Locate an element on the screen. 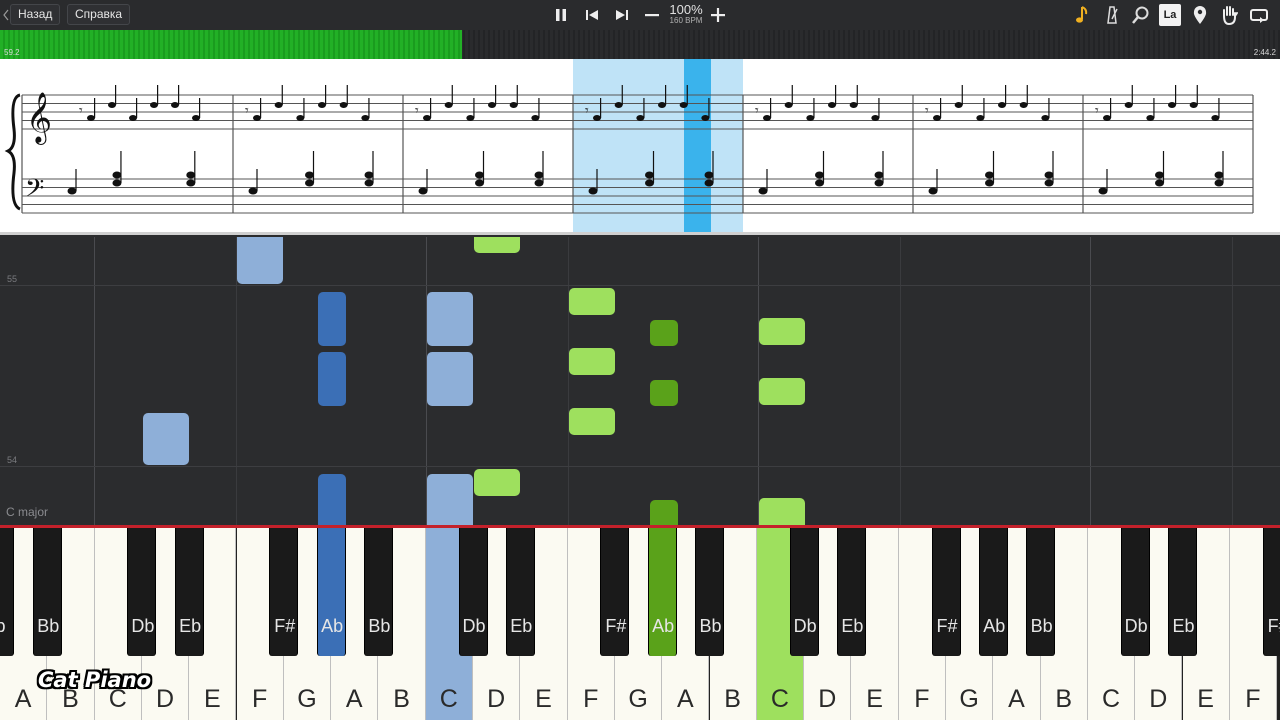 This screenshot has width=1280, height=720. black-key-label: Bb is located at coordinates (379, 626).